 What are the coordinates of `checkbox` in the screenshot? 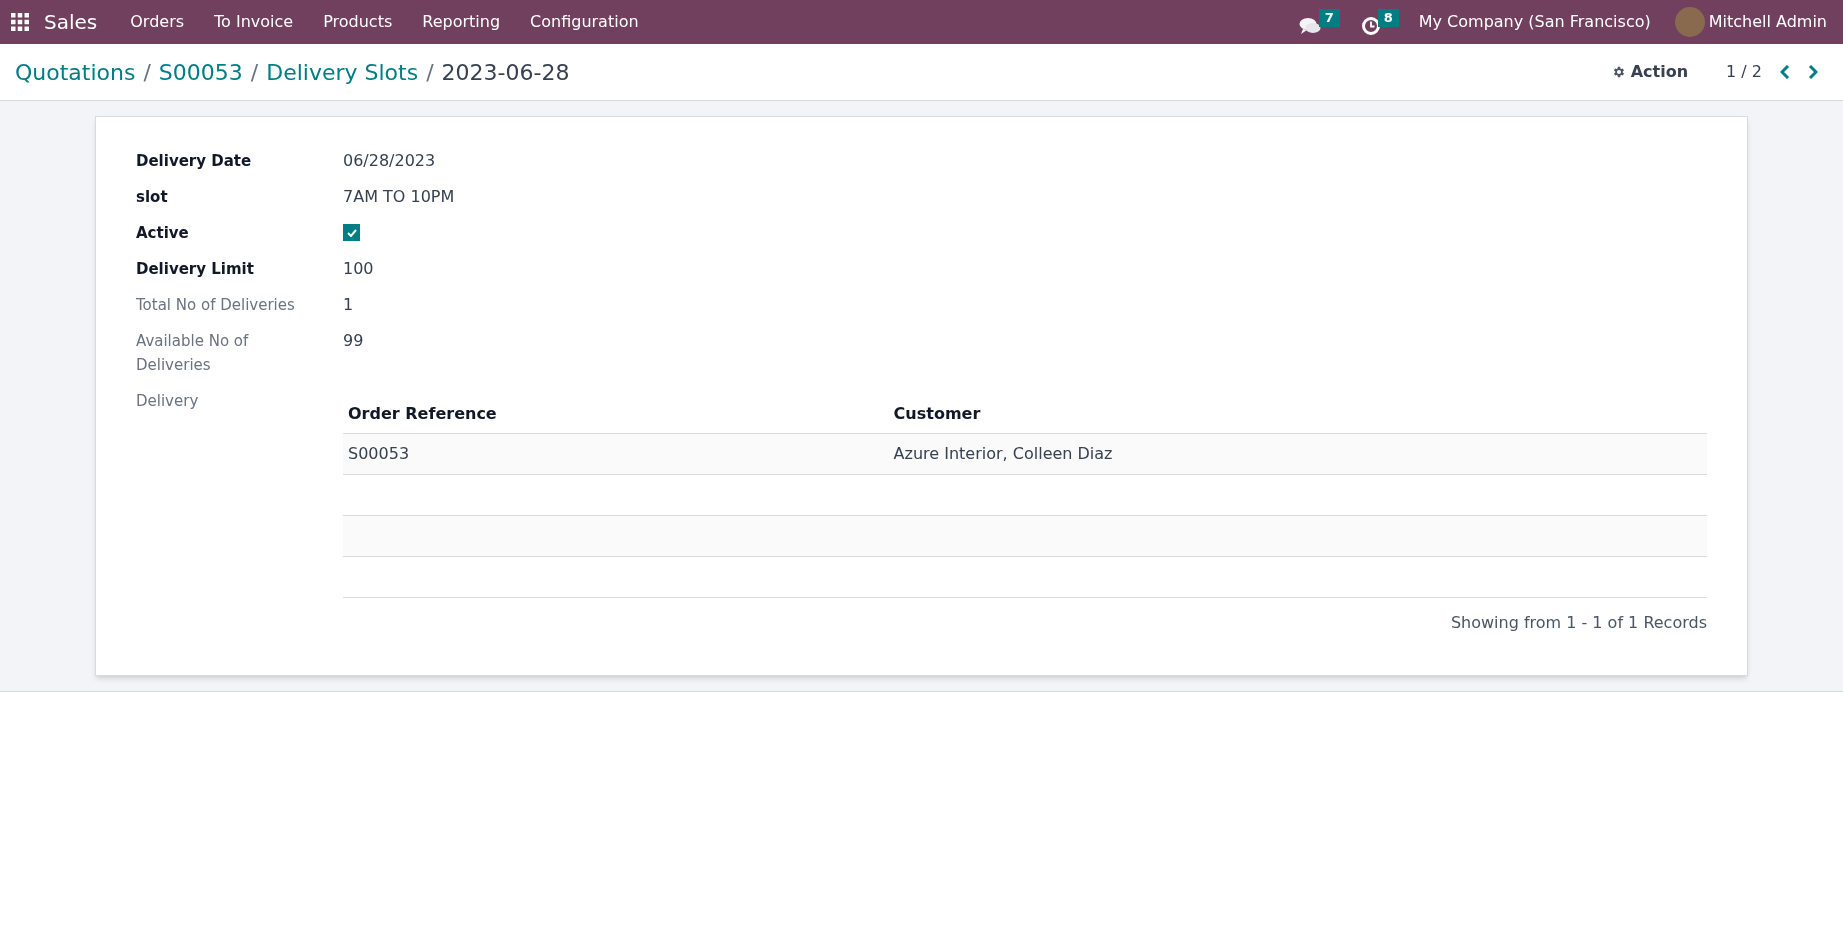 It's located at (351, 232).